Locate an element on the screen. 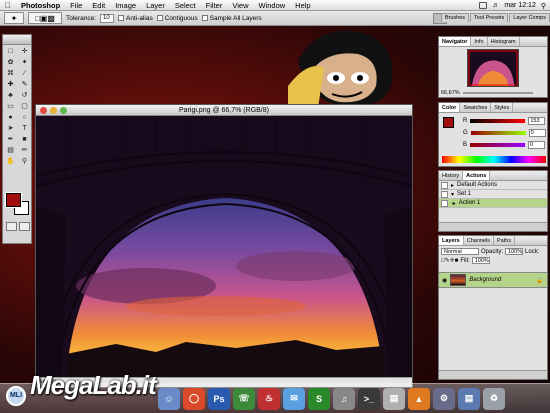 Image resolution: width=550 pixels, height=413 pixels. dock-skype-icon: S is located at coordinates (319, 398).